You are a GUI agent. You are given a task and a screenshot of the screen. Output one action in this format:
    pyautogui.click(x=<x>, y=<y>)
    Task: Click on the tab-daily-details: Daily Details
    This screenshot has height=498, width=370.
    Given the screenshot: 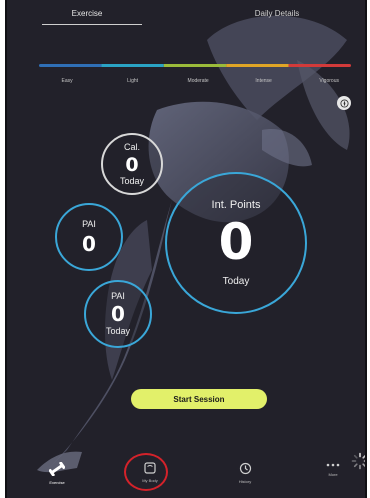 What is the action you would take?
    pyautogui.click(x=277, y=13)
    